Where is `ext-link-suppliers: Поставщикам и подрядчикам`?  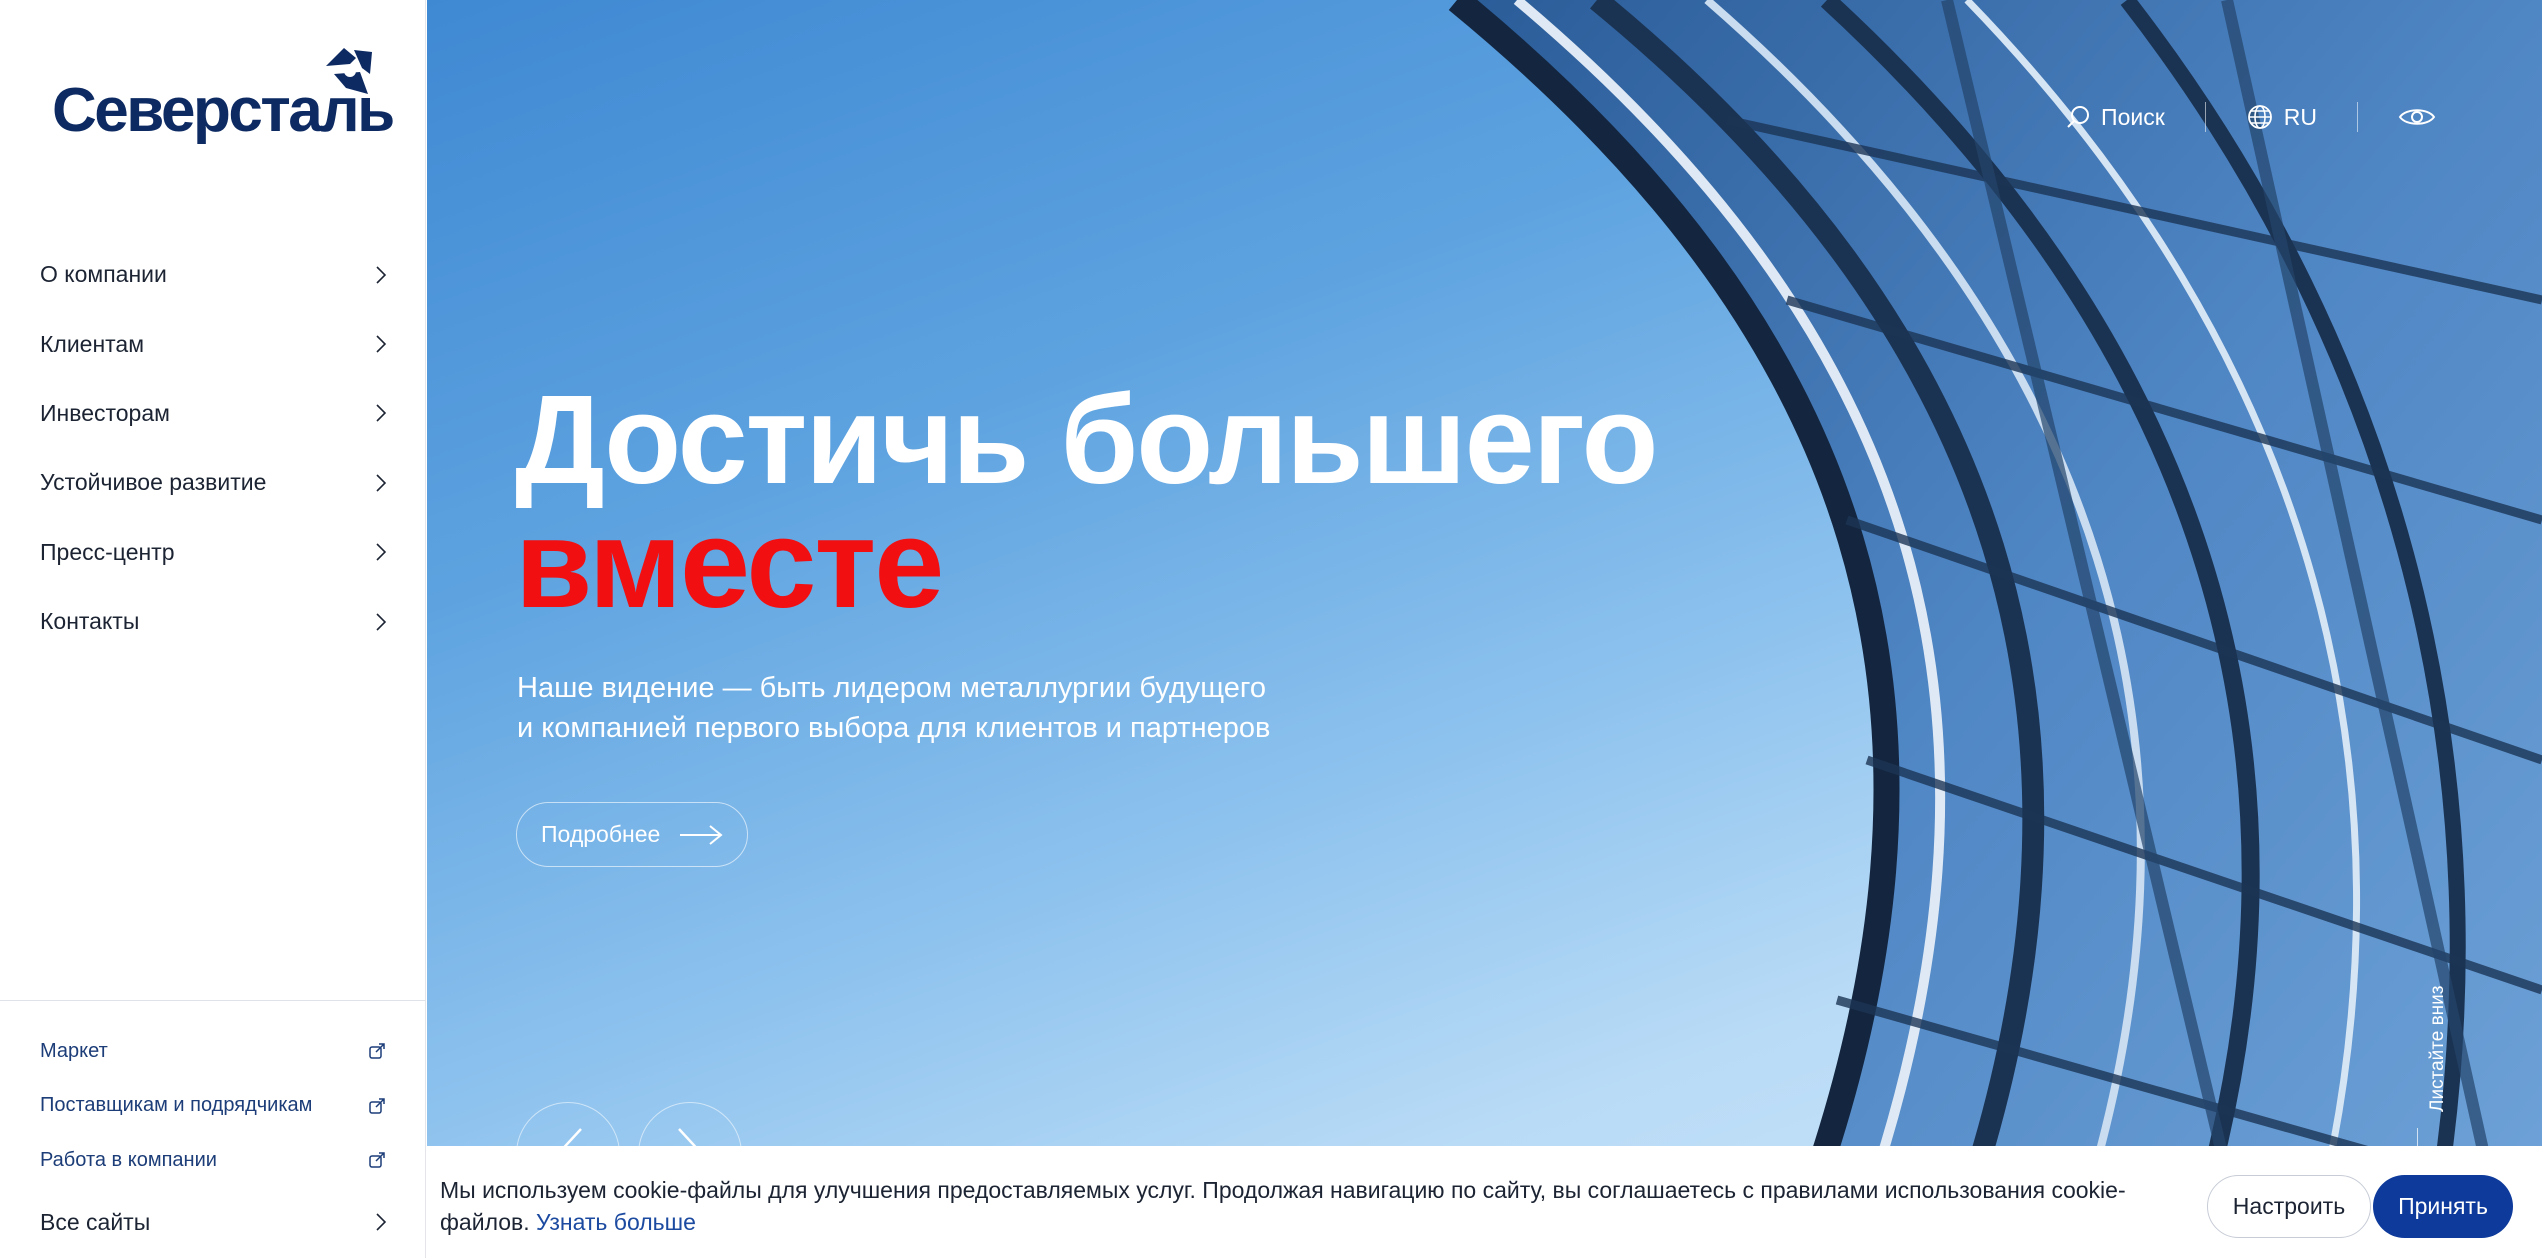 ext-link-suppliers: Поставщикам и подрядчикам is located at coordinates (213, 1106).